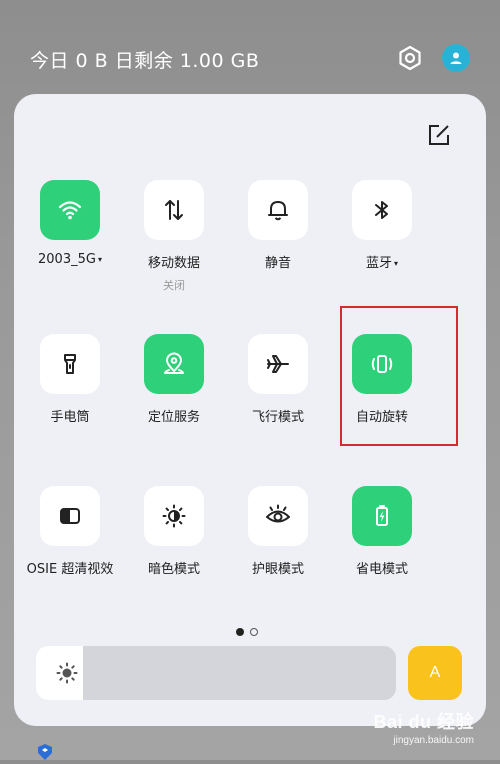 The width and height of the screenshot is (500, 764). I want to click on wifi-icon, so click(70, 210).